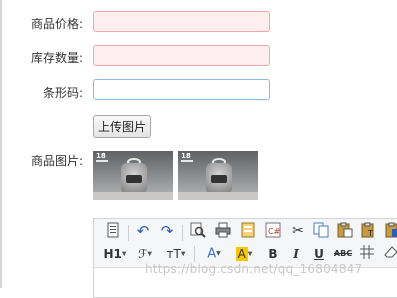 The image size is (397, 298). I want to click on strikethrough-button: ABC, so click(343, 254).